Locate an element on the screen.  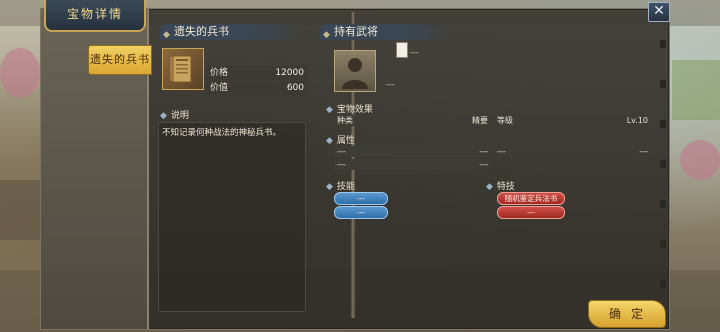
price-row: 价格 12000 is located at coordinates (257, 73).